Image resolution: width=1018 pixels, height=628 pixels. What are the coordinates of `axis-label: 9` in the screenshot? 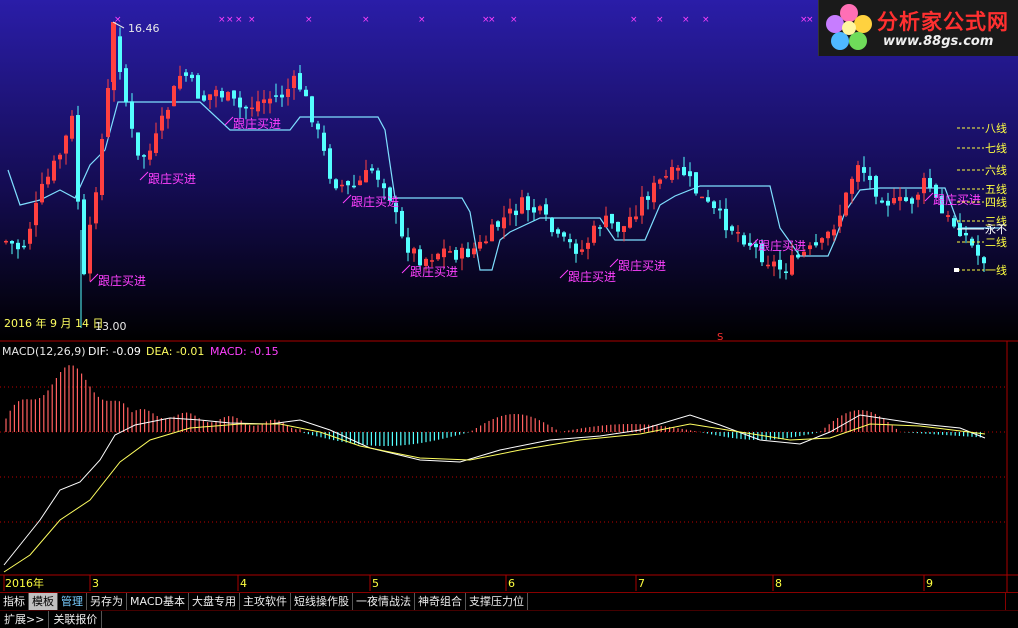 It's located at (929, 583).